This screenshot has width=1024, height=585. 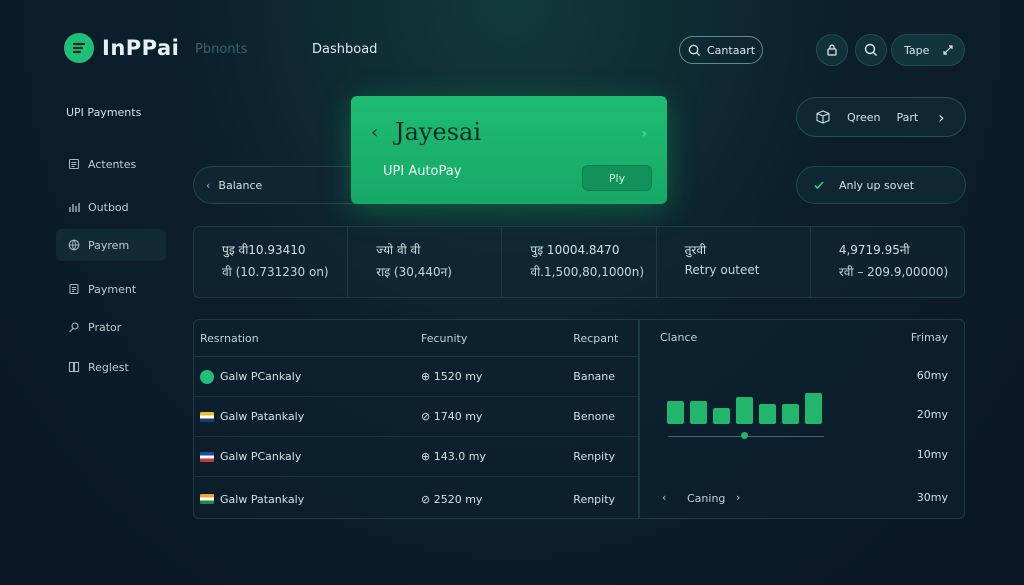 What do you see at coordinates (948, 50) in the screenshot?
I see `expand-icon` at bounding box center [948, 50].